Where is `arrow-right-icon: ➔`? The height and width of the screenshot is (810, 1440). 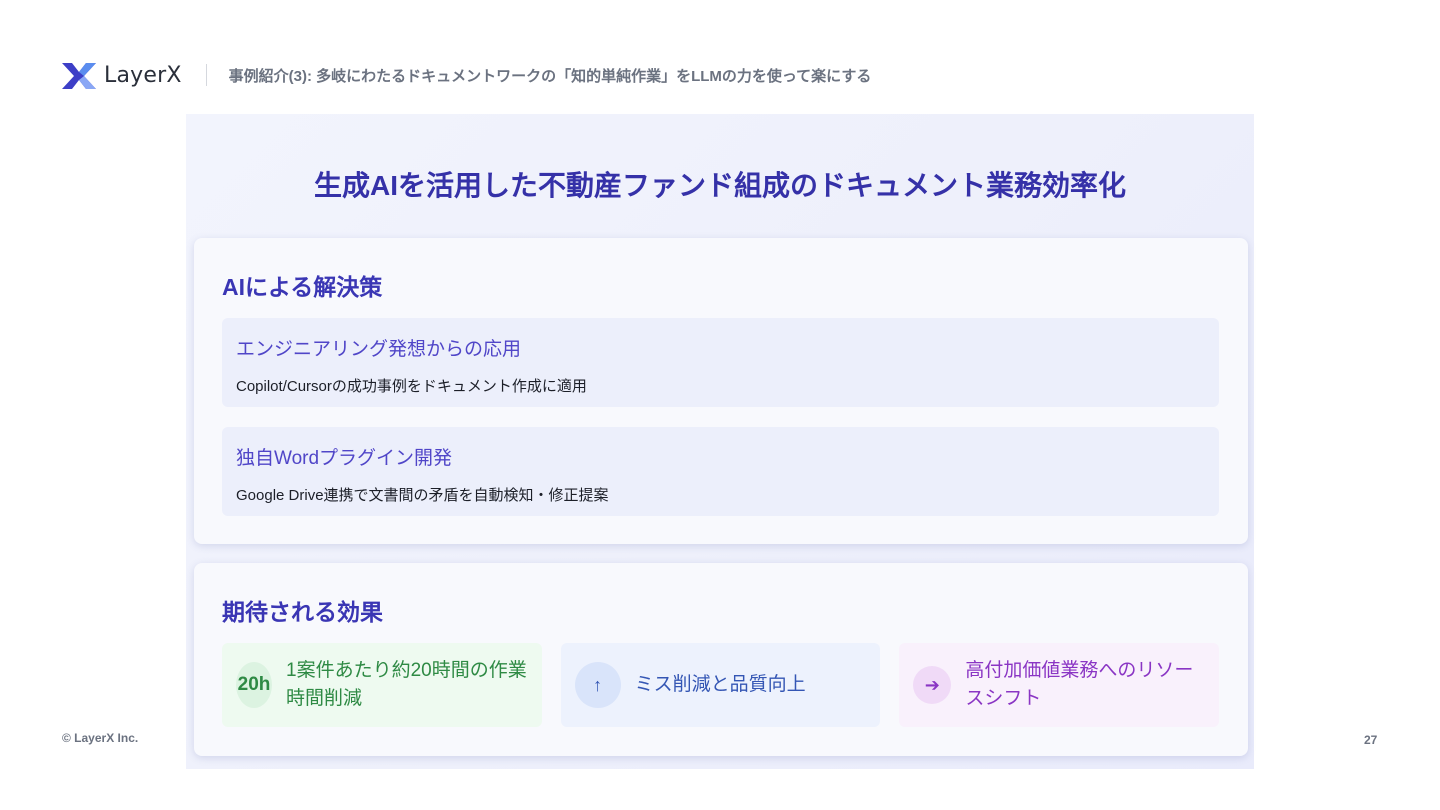
arrow-right-icon: ➔ is located at coordinates (932, 685).